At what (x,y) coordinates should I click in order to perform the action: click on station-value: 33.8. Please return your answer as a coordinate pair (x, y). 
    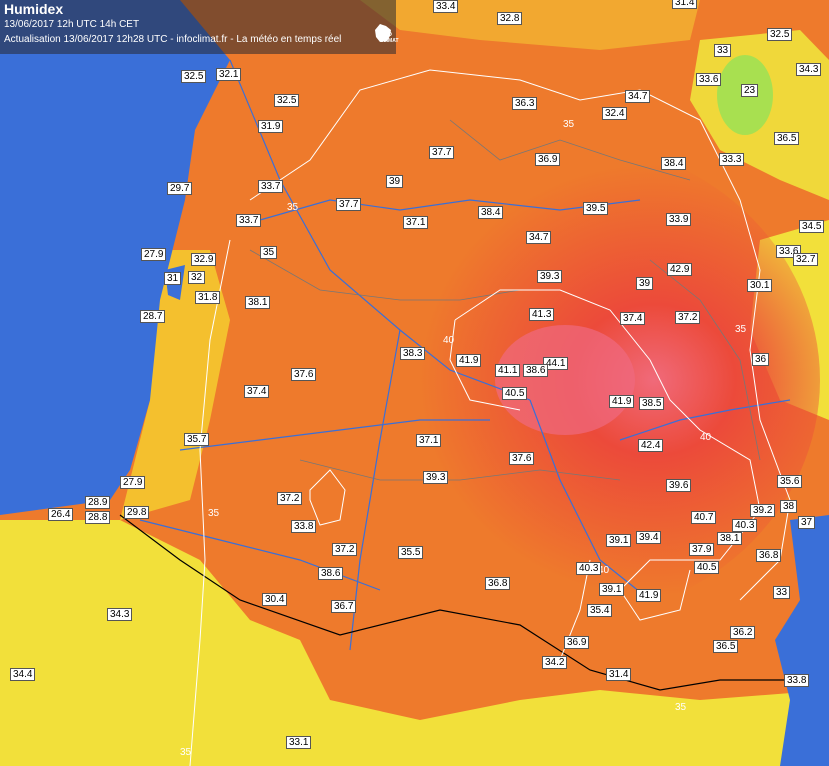
    Looking at the image, I should click on (797, 680).